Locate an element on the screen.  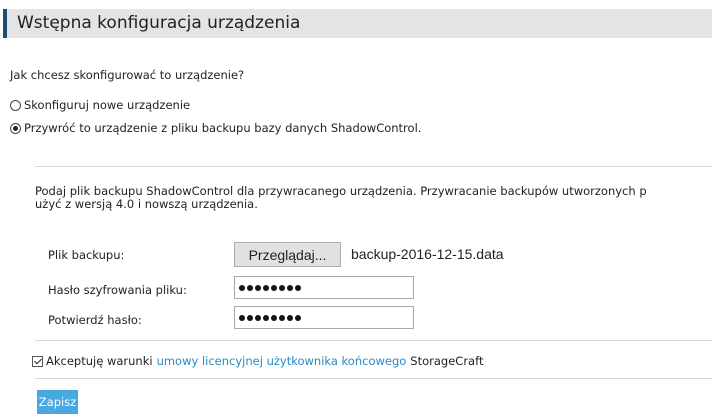
option-new-device-label: Skonfiguruj nowe urządzenie is located at coordinates (107, 105).